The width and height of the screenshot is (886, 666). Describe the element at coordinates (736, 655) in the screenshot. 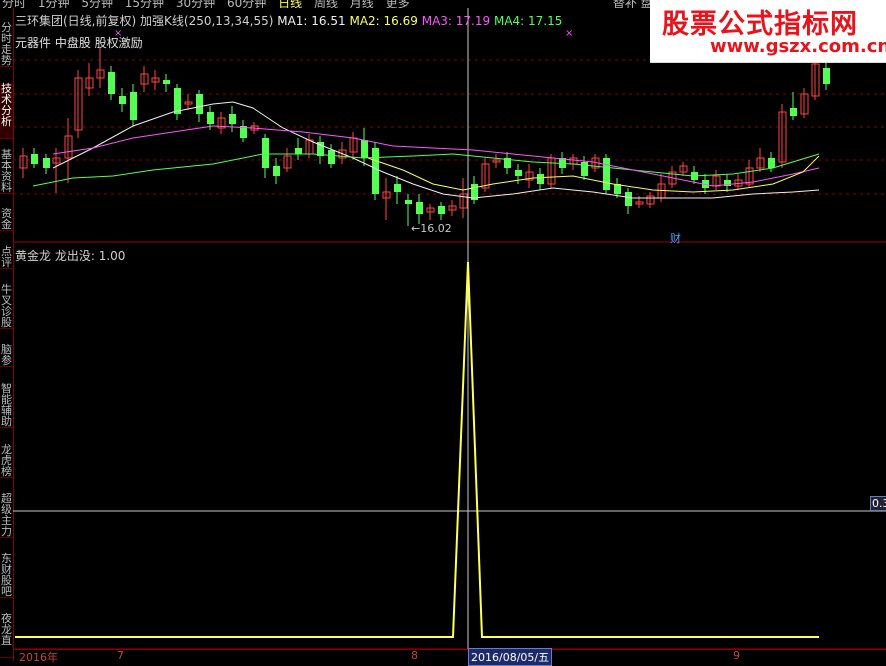

I see `date-september: 9` at that location.